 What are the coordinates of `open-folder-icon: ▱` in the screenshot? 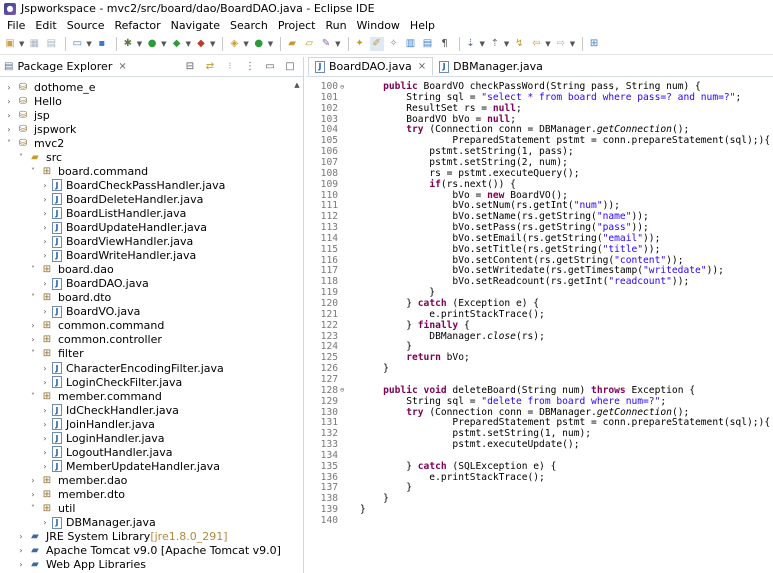 It's located at (309, 44).